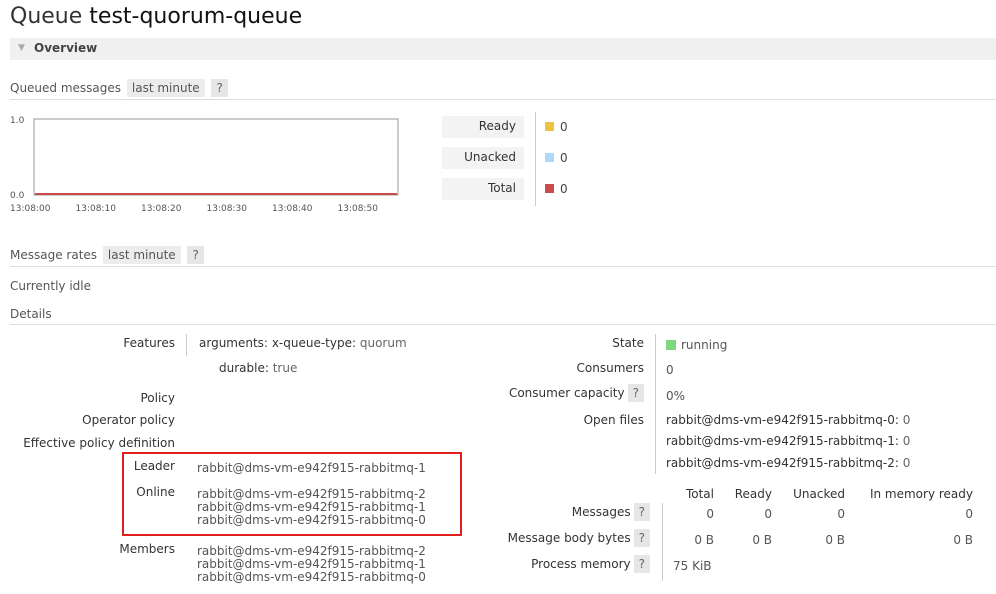 The width and height of the screenshot is (996, 594). Describe the element at coordinates (692, 566) in the screenshot. I see `process-memory-value: 75 KiB` at that location.